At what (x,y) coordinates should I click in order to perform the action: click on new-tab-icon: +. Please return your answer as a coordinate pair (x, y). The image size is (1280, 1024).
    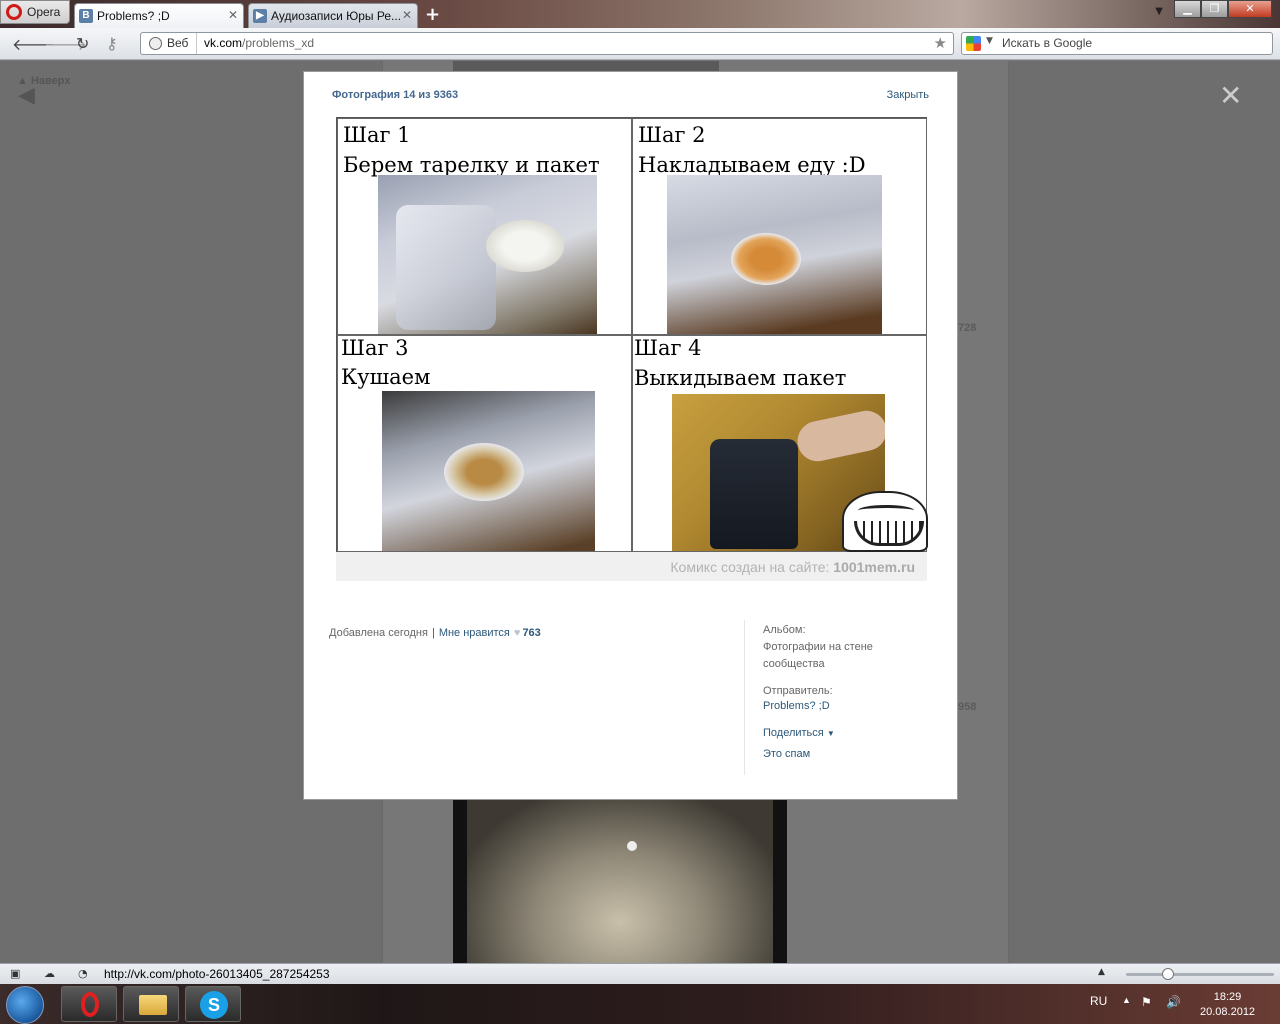
    Looking at the image, I should click on (432, 14).